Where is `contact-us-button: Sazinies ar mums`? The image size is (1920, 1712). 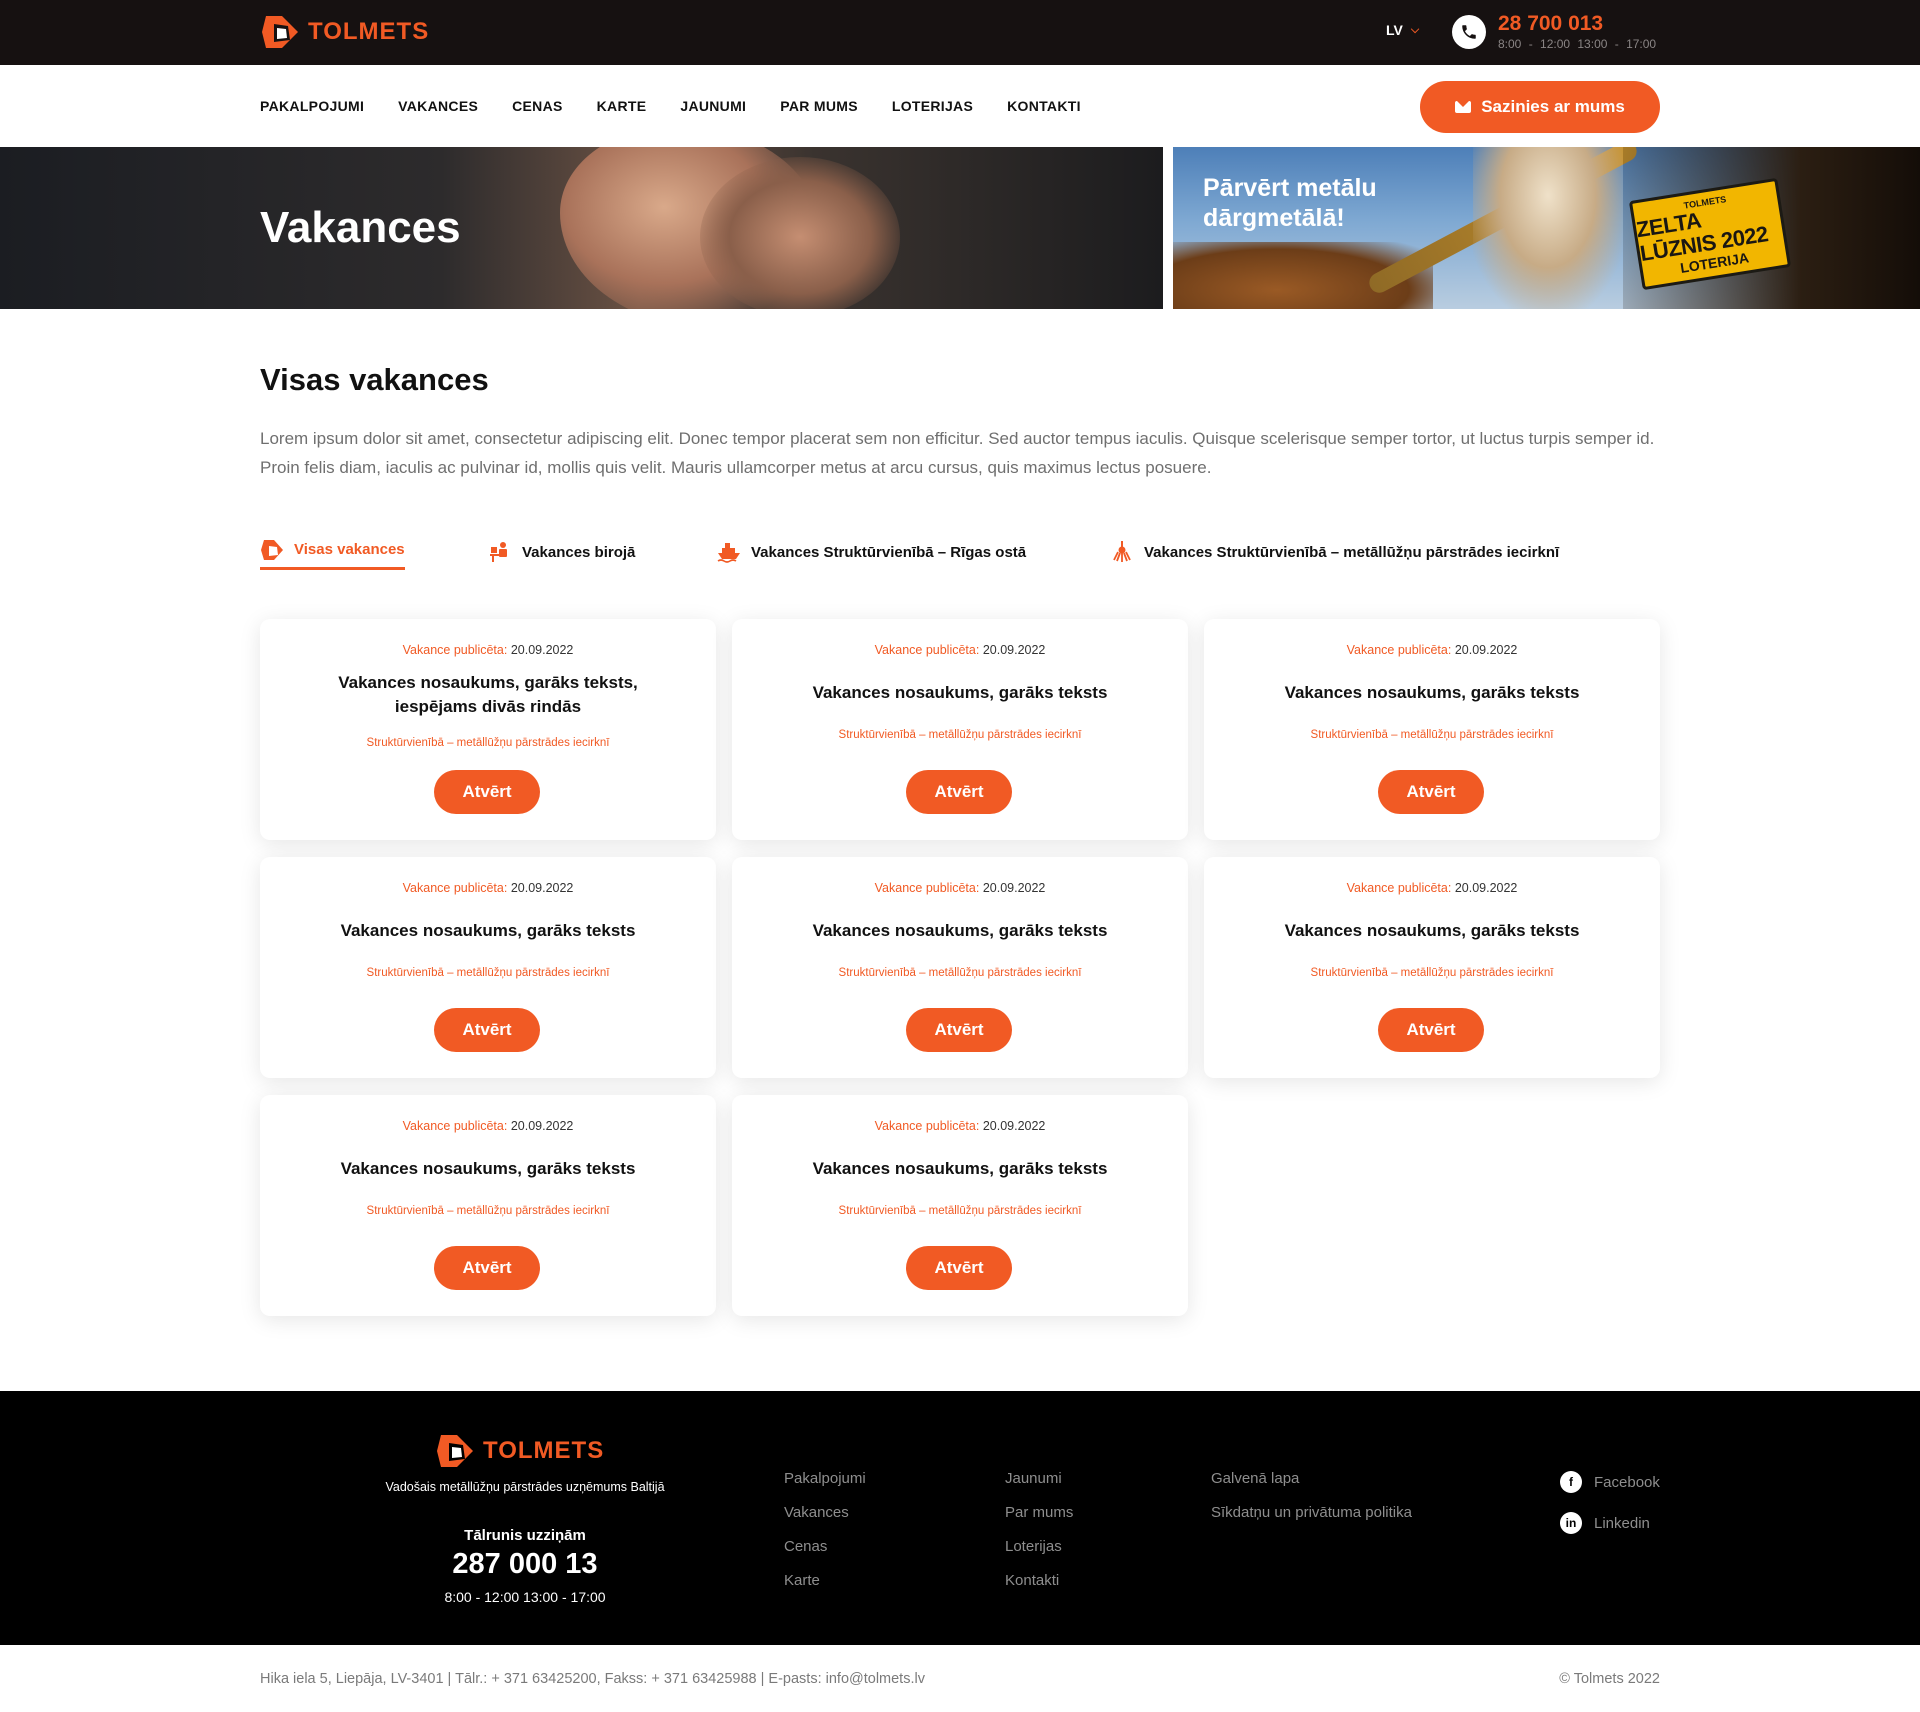
contact-us-button: Sazinies ar mums is located at coordinates (1540, 107).